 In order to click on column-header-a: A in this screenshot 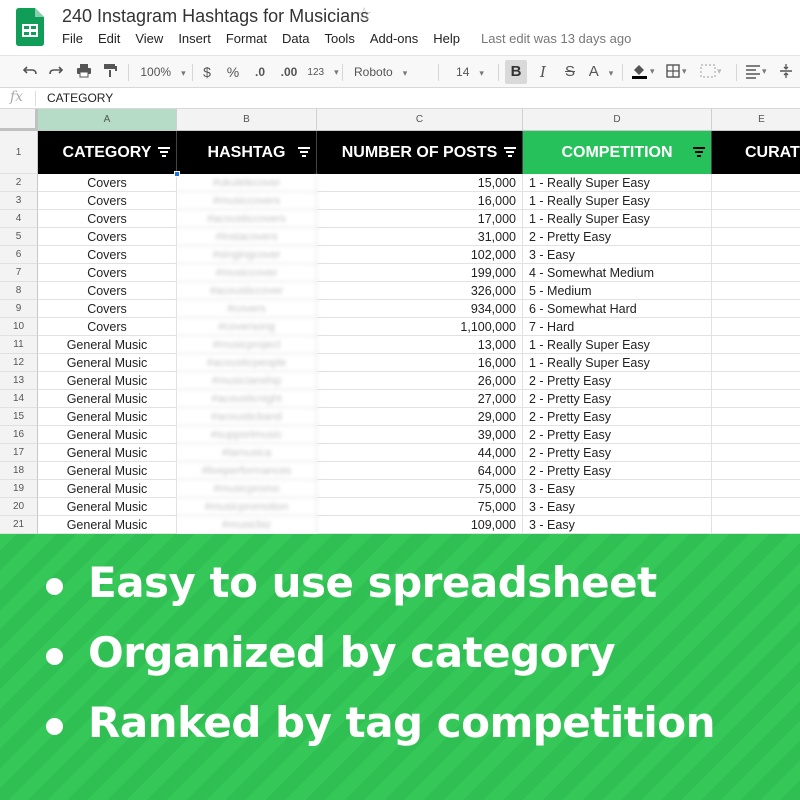, I will do `click(107, 120)`.